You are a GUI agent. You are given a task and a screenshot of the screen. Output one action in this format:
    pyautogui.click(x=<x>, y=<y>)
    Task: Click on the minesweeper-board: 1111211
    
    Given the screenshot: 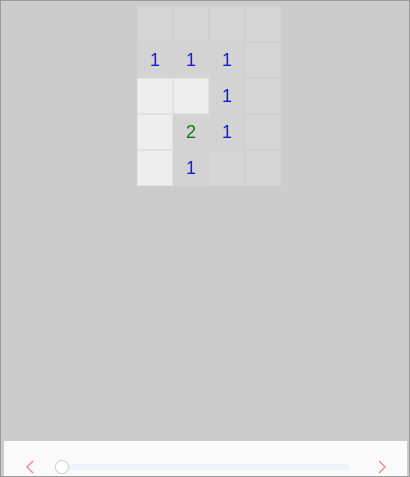 What is the action you would take?
    pyautogui.click(x=209, y=96)
    